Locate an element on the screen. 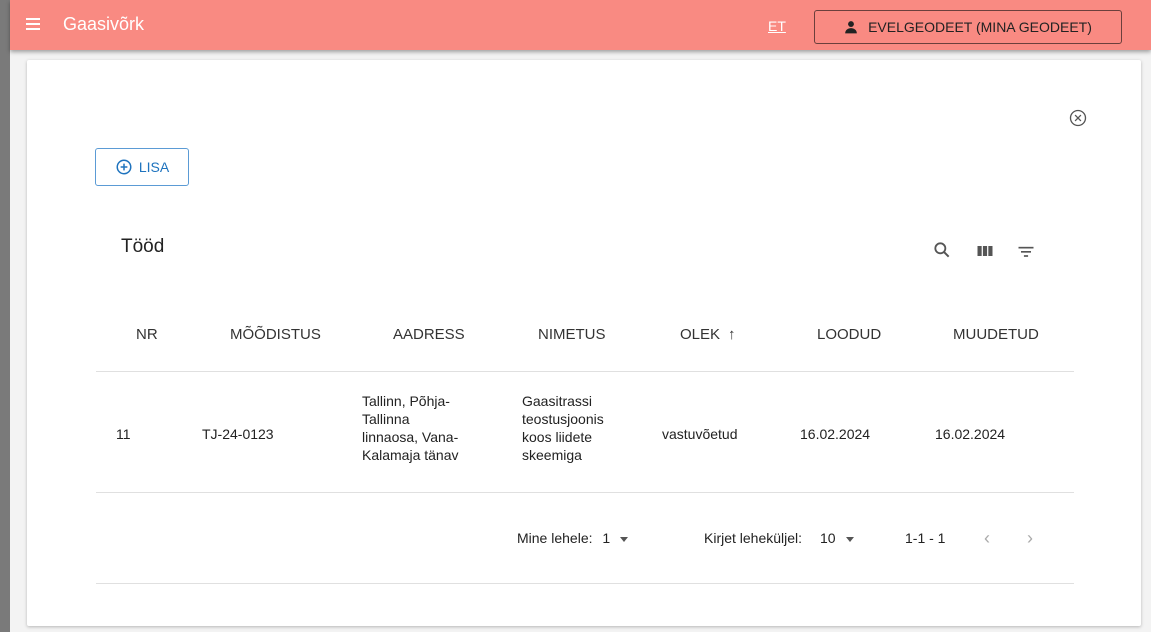  cell-olek: vastuvõetud is located at coordinates (700, 434).